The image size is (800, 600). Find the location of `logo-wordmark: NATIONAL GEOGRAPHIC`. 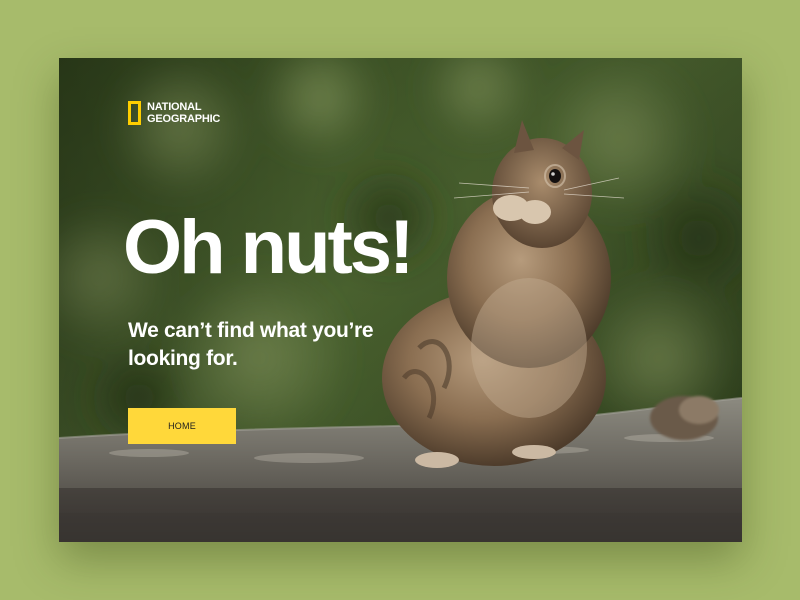

logo-wordmark: NATIONAL GEOGRAPHIC is located at coordinates (183, 113).